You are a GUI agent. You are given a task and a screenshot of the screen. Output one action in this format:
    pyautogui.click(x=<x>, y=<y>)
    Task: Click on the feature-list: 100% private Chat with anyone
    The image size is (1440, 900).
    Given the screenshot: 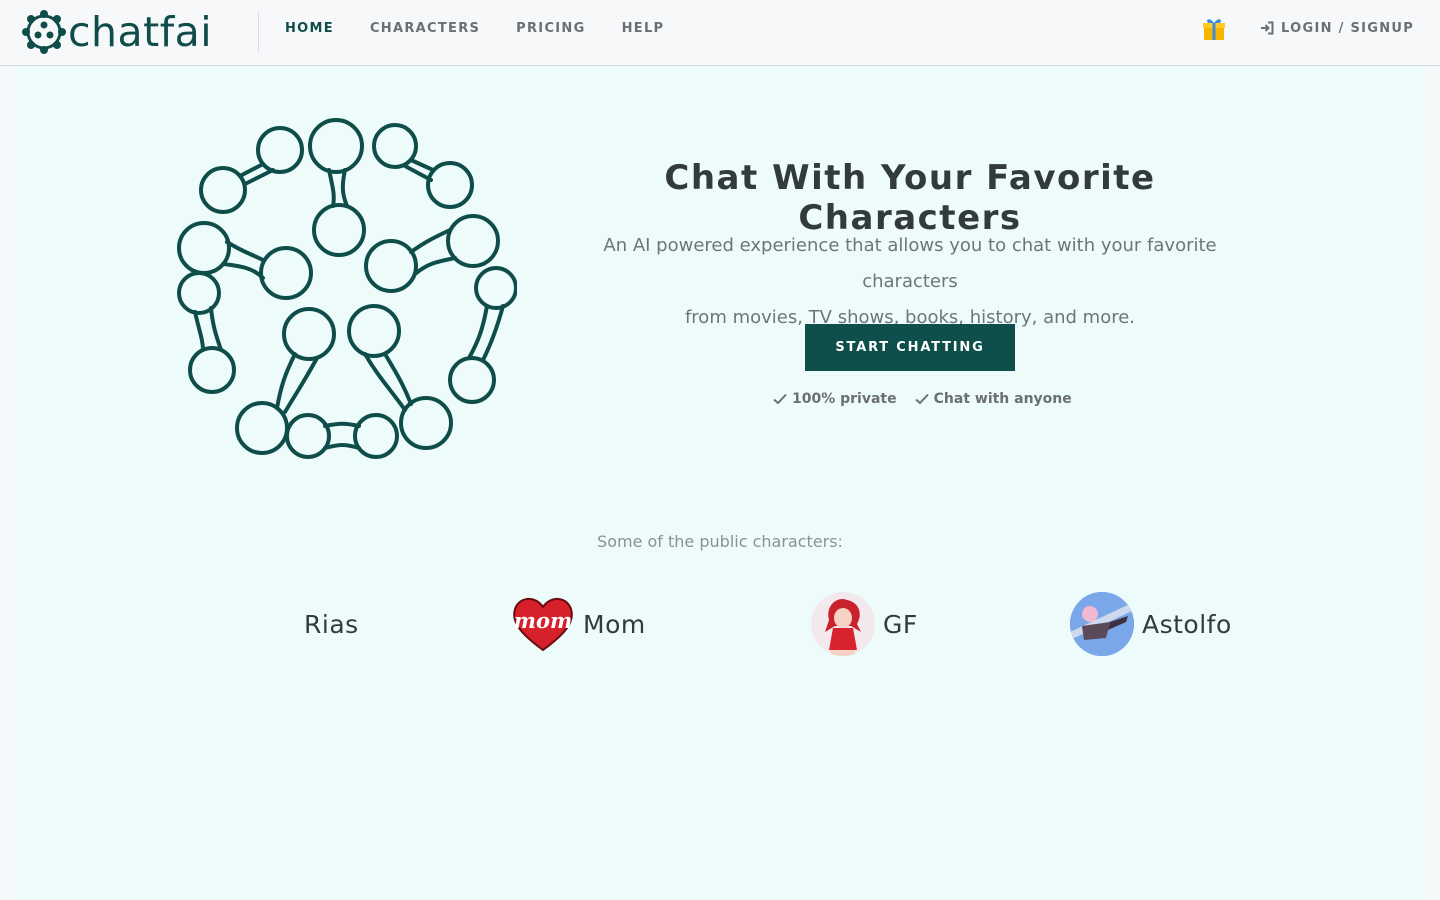 What is the action you would take?
    pyautogui.click(x=931, y=399)
    